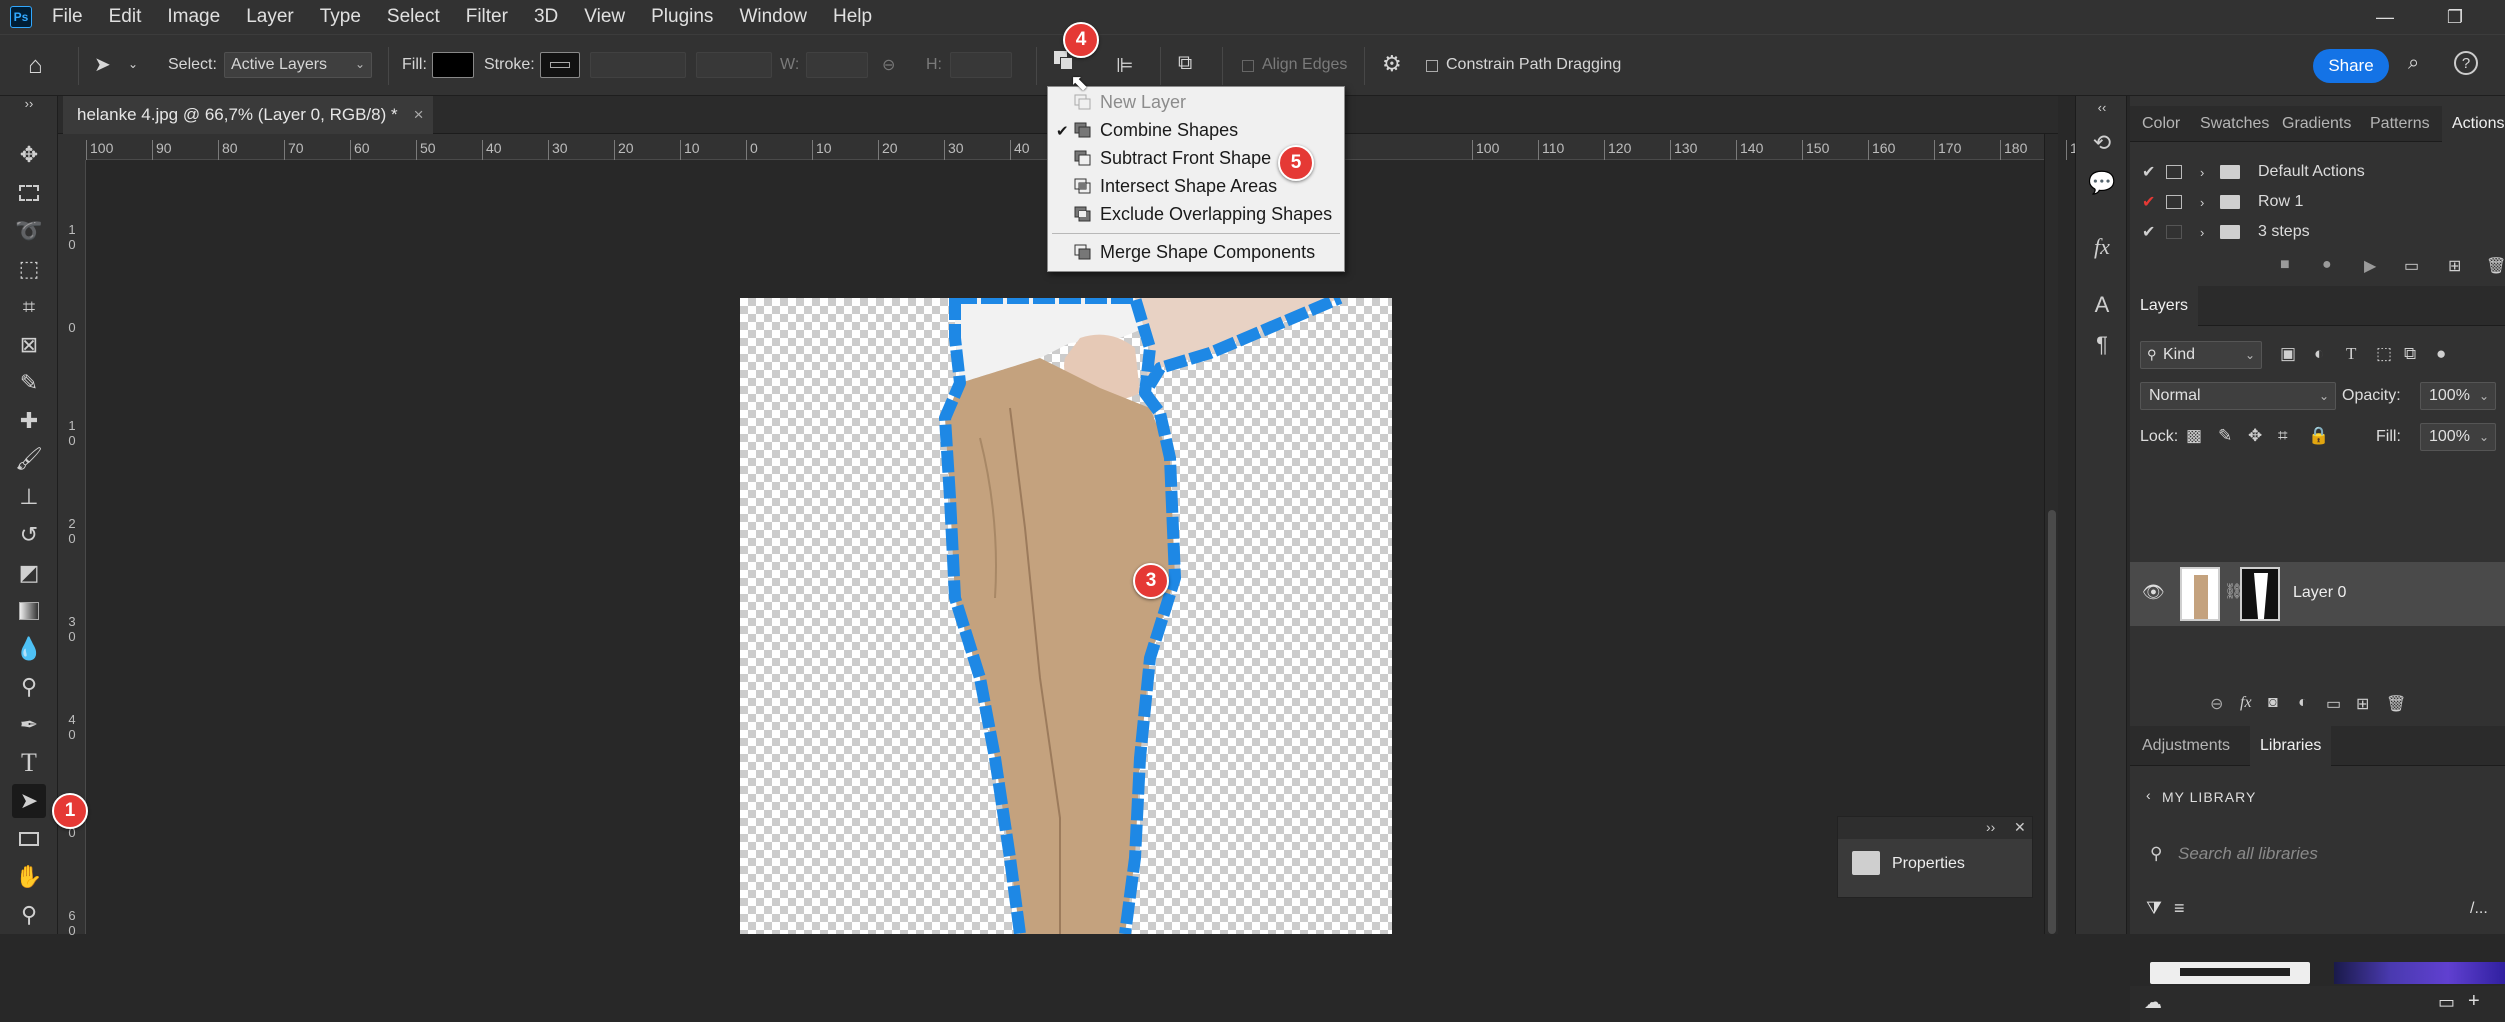  Describe the element at coordinates (2458, 396) in the screenshot. I see `opacity-field: 100% ⌄` at that location.